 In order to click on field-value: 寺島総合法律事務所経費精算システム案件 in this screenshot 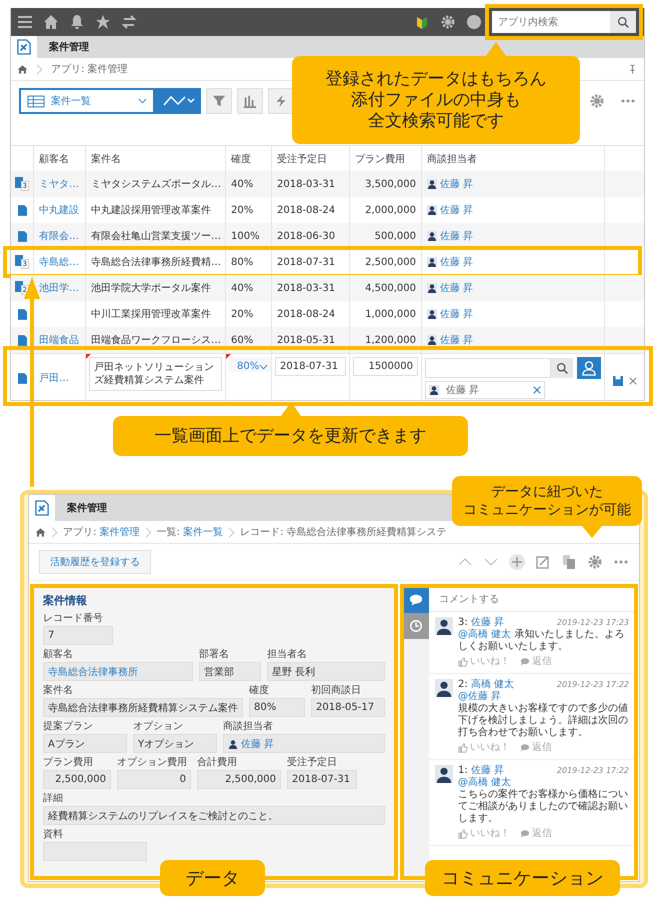, I will do `click(143, 707)`.